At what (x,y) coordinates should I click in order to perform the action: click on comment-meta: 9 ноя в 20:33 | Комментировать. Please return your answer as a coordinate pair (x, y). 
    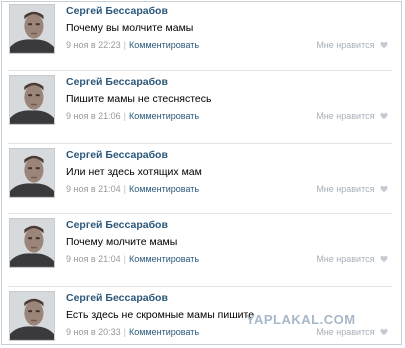
    Looking at the image, I should click on (132, 332).